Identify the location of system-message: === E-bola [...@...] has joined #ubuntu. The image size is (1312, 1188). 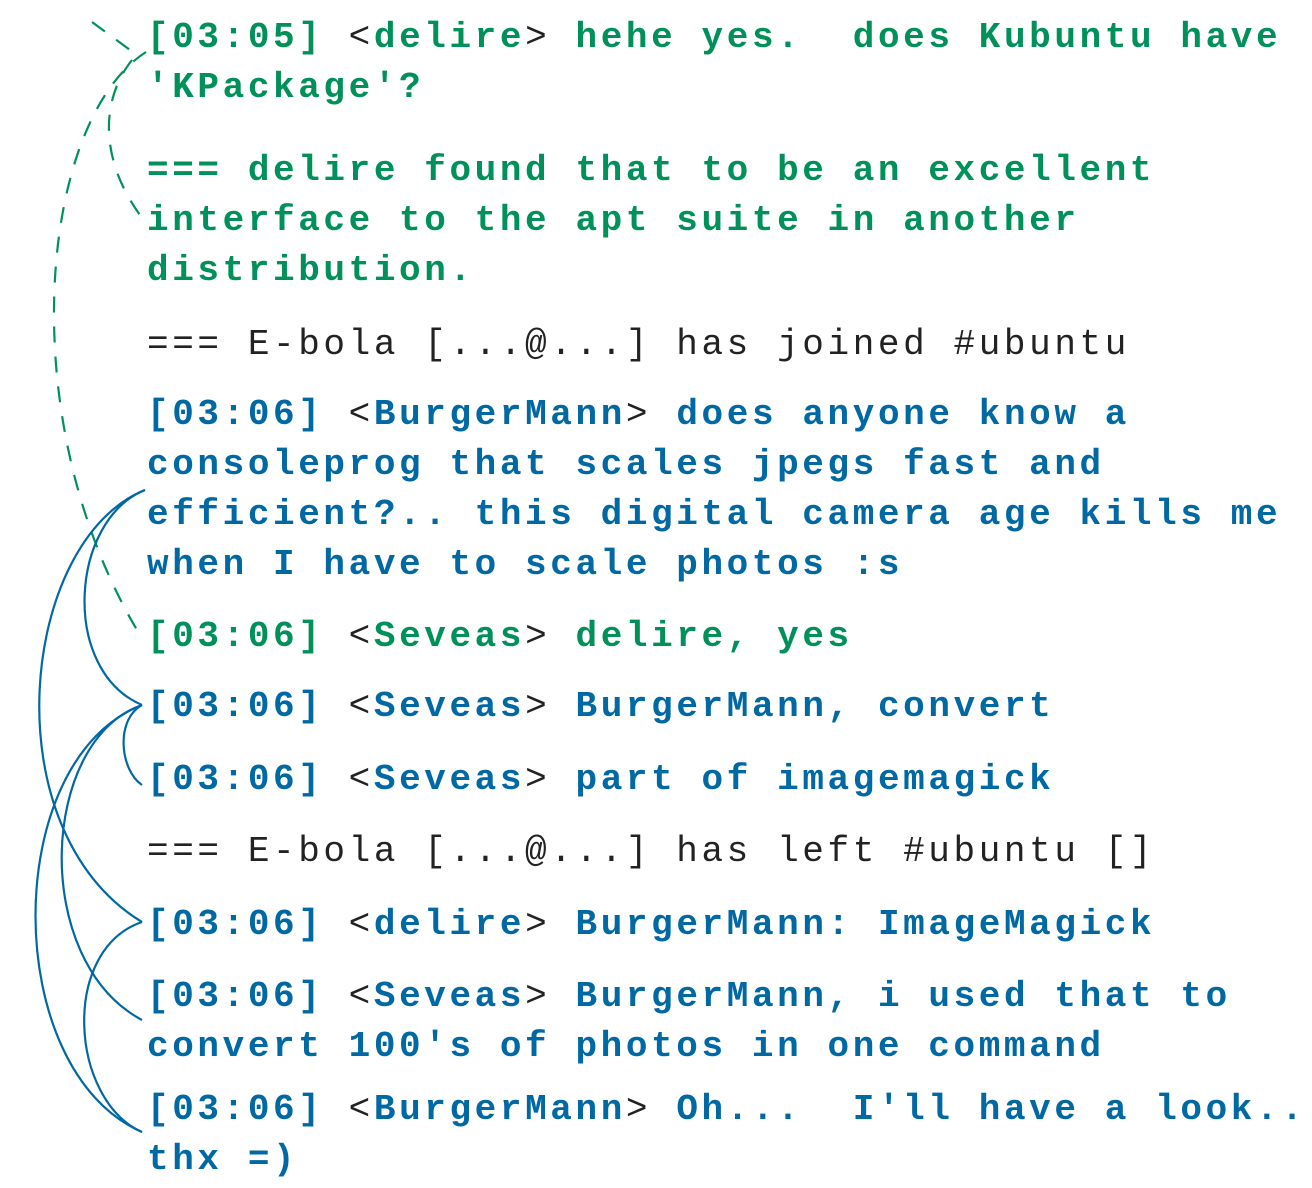
(638, 345).